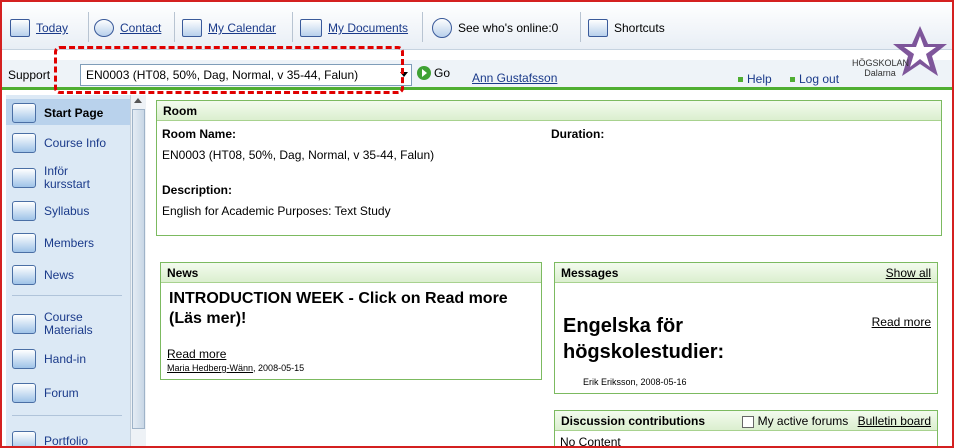 This screenshot has width=954, height=448. I want to click on go-button: Go, so click(433, 73).